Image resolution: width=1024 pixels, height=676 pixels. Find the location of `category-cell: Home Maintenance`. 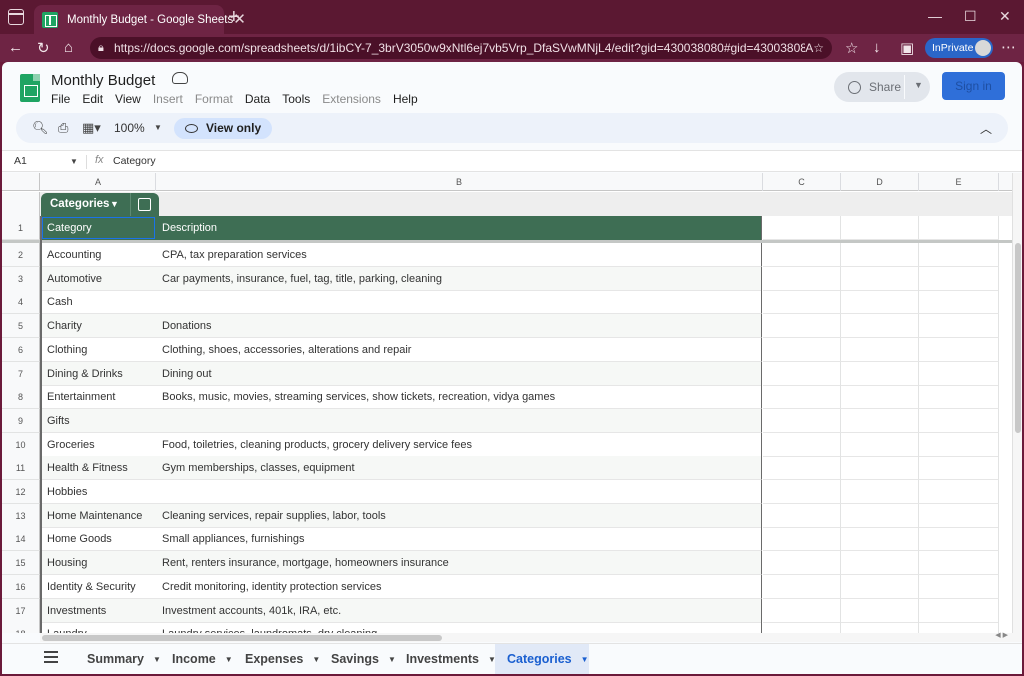

category-cell: Home Maintenance is located at coordinates (98, 515).